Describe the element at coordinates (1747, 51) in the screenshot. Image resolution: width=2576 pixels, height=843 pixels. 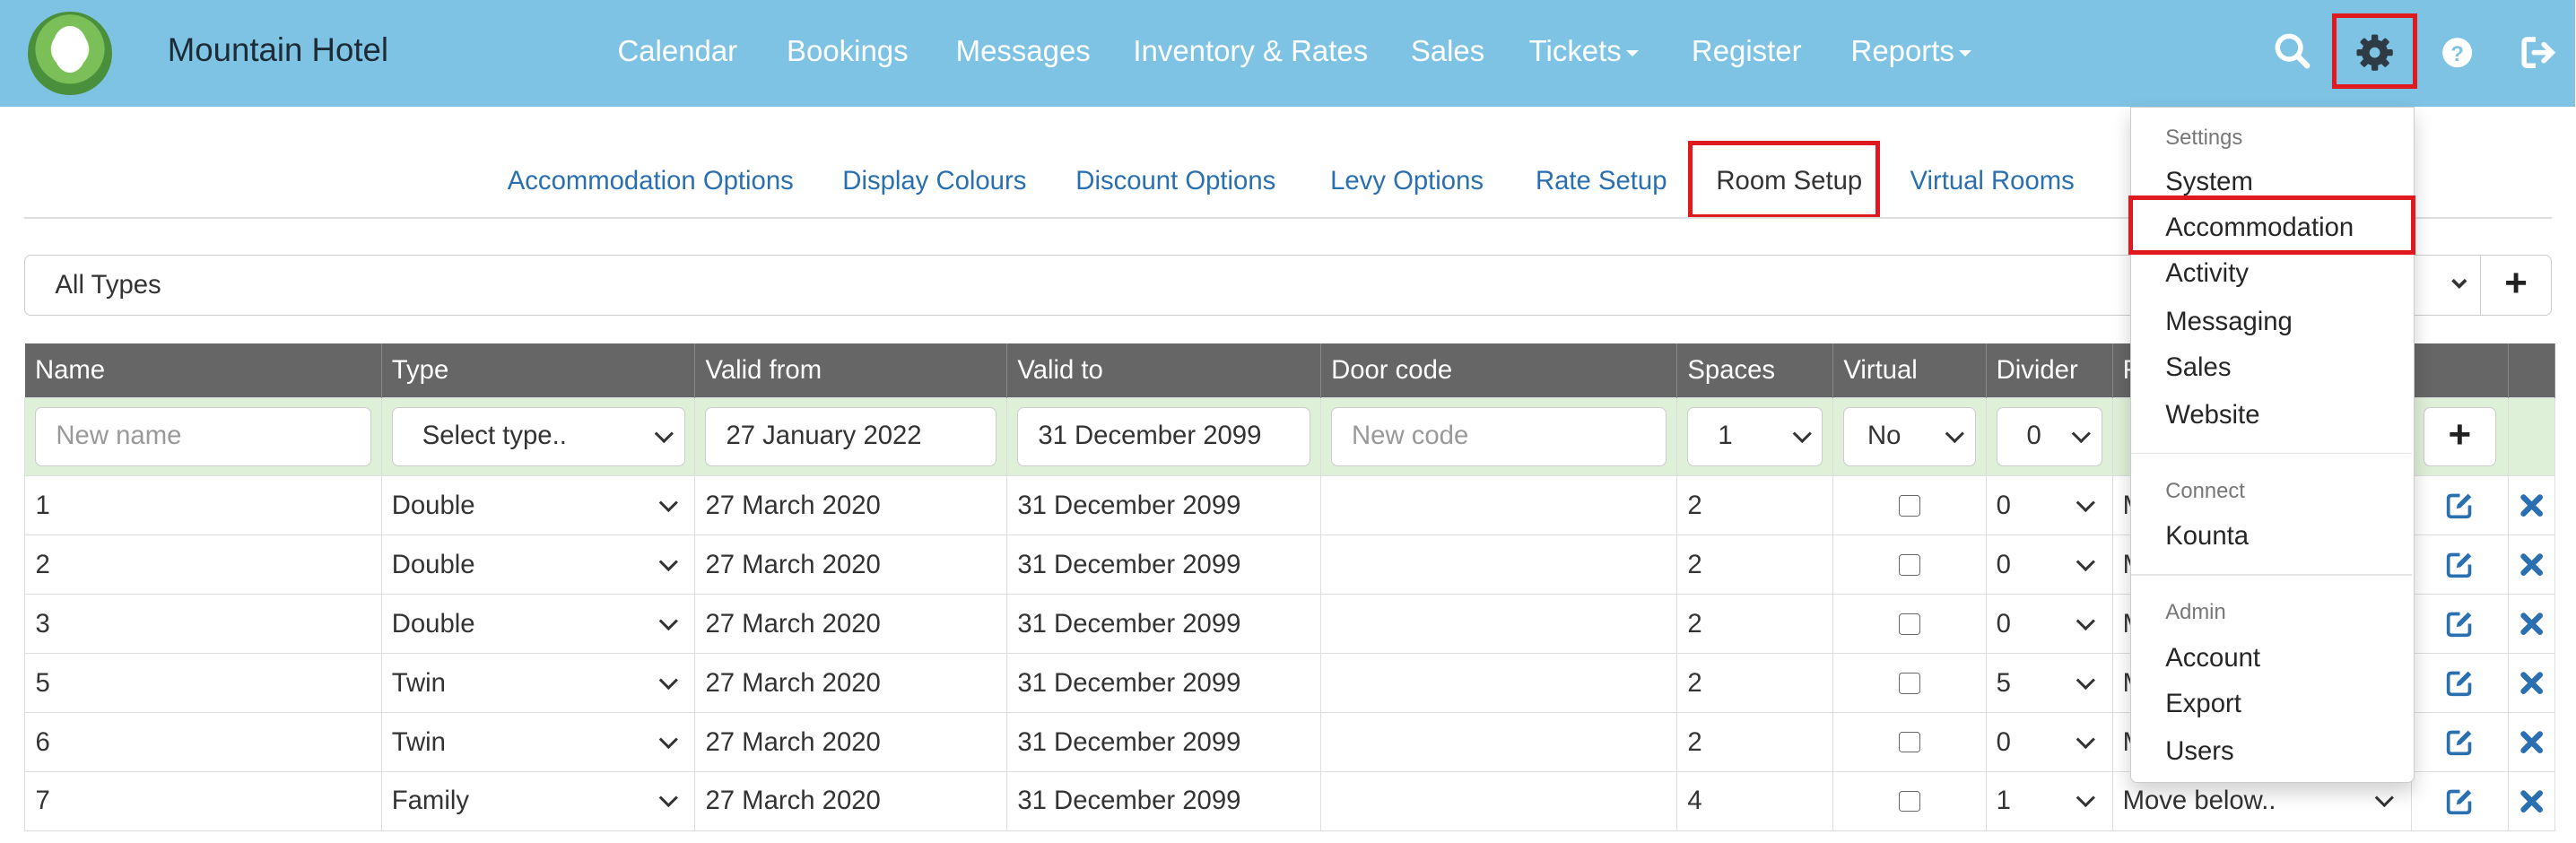
I see `nav-register: Register` at that location.